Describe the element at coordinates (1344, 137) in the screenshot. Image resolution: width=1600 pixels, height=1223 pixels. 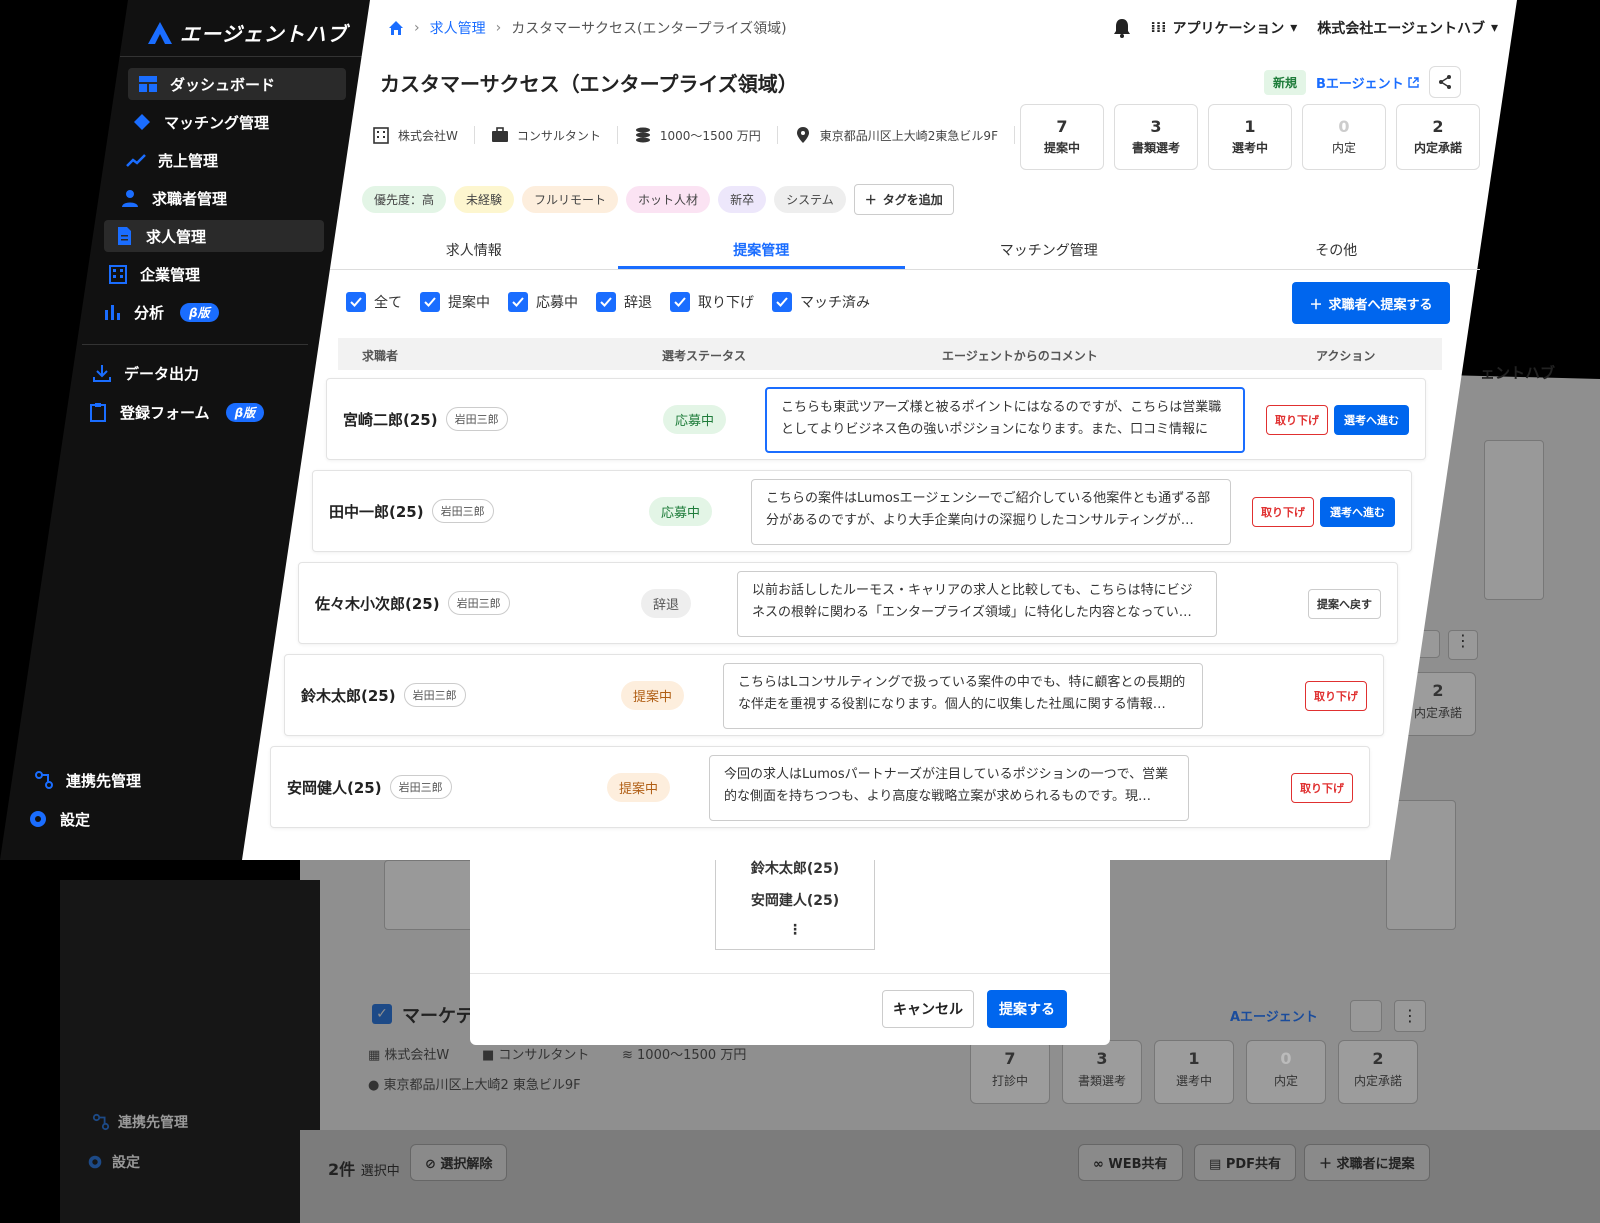
I see `stat-offer: 0 内定` at that location.